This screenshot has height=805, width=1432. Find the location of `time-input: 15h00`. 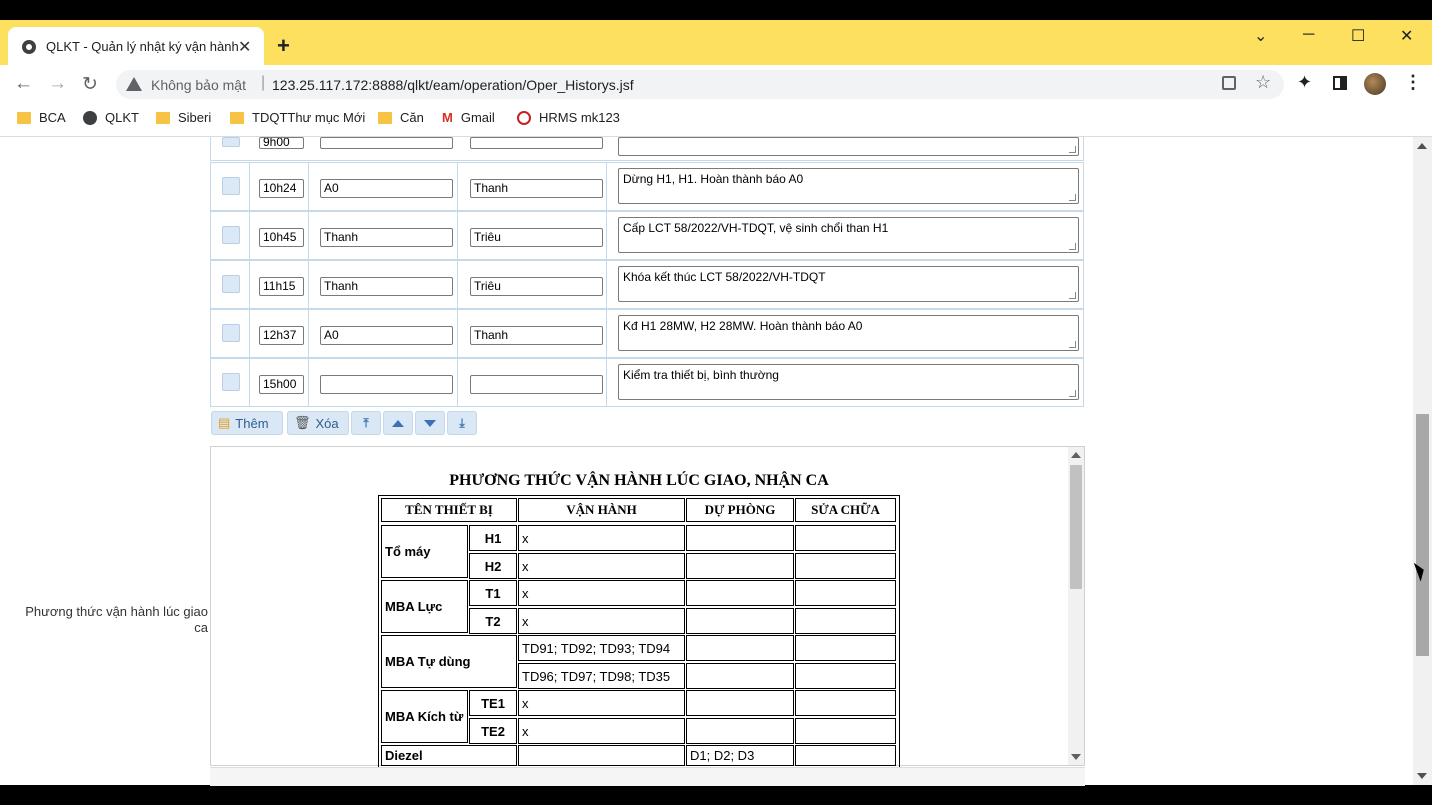

time-input: 15h00 is located at coordinates (281, 384).